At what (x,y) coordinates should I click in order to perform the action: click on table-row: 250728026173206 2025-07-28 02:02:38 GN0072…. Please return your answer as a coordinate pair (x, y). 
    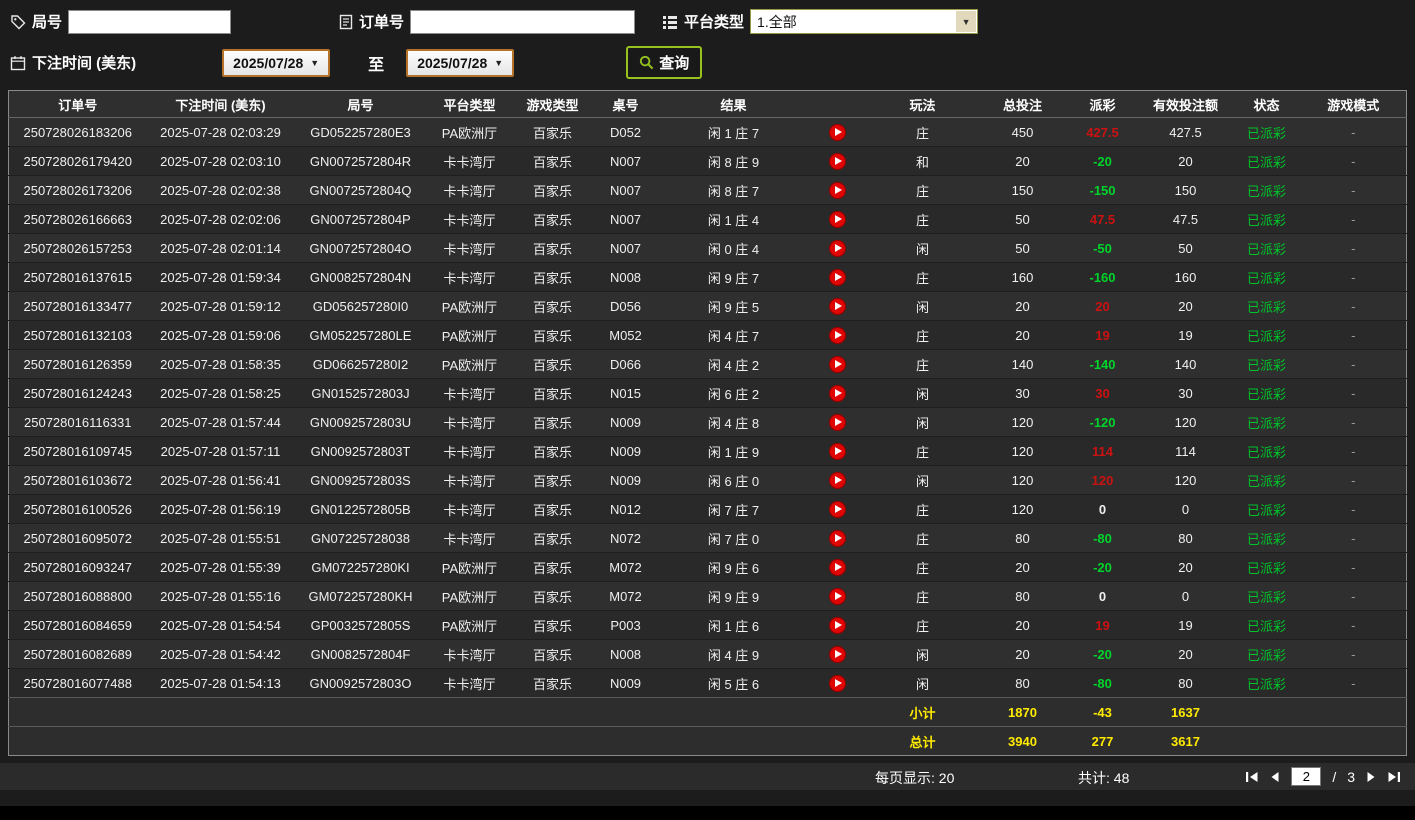
    Looking at the image, I should click on (707, 190).